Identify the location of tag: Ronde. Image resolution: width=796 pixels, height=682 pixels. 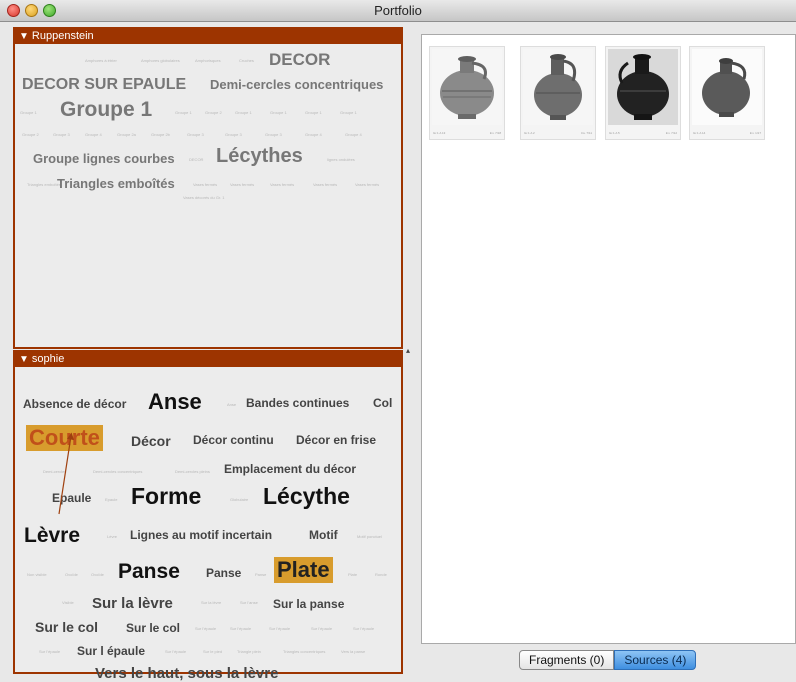
(381, 574).